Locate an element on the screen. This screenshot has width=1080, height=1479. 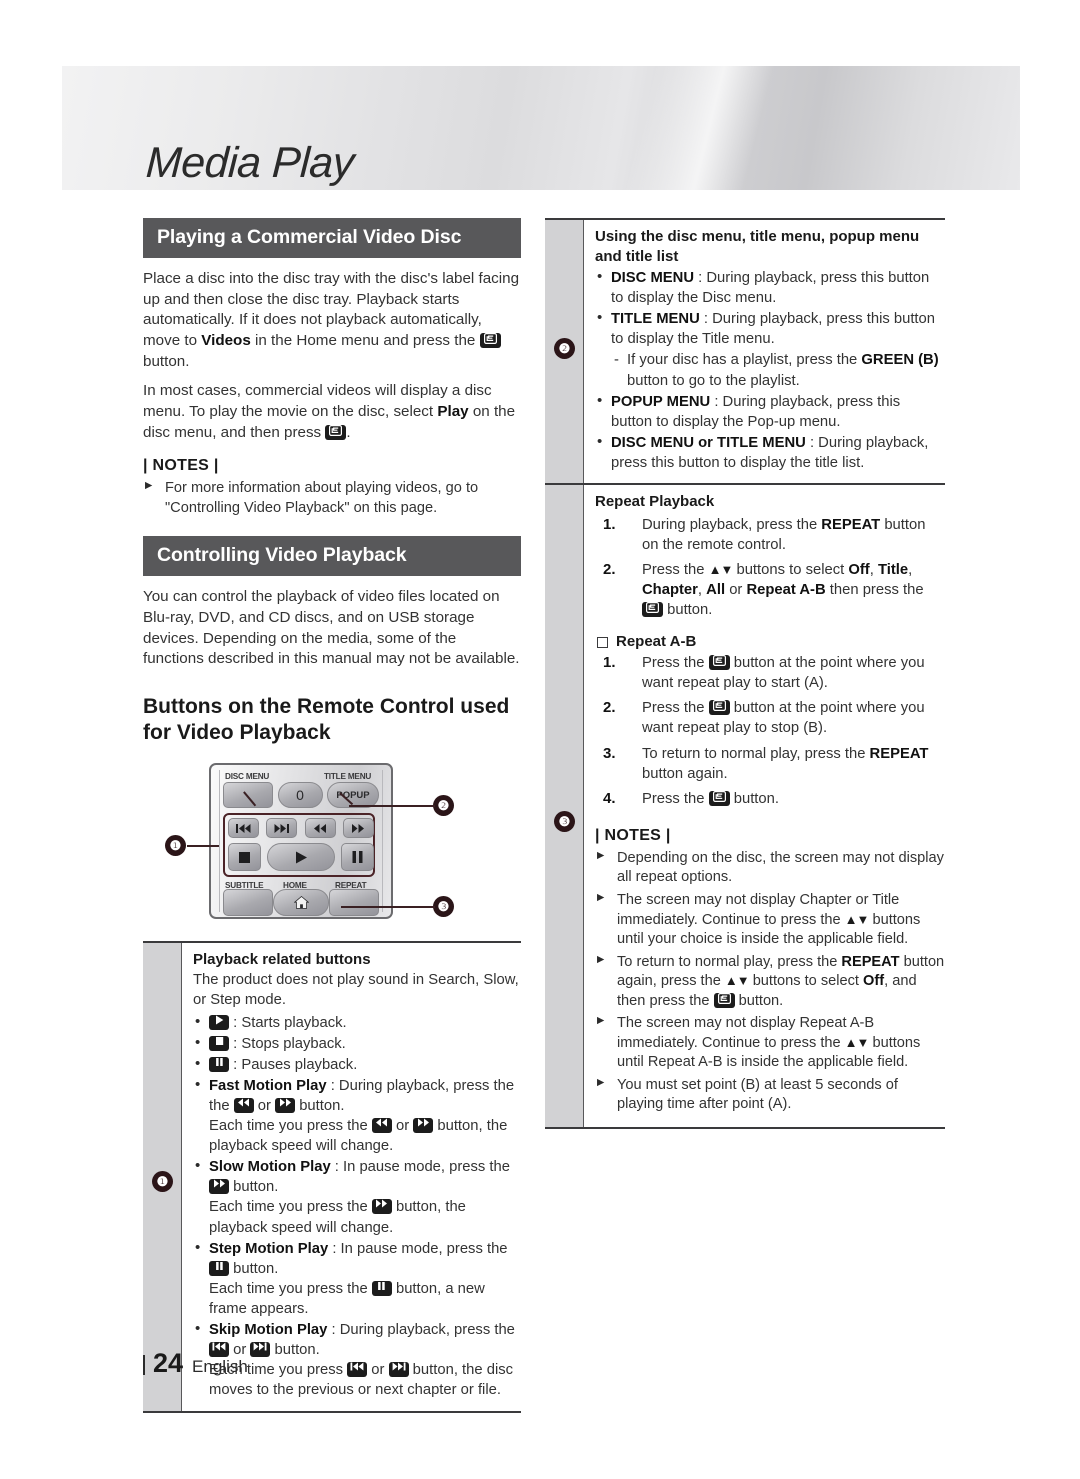
callout-band-2: ❷ is located at coordinates (564, 352).